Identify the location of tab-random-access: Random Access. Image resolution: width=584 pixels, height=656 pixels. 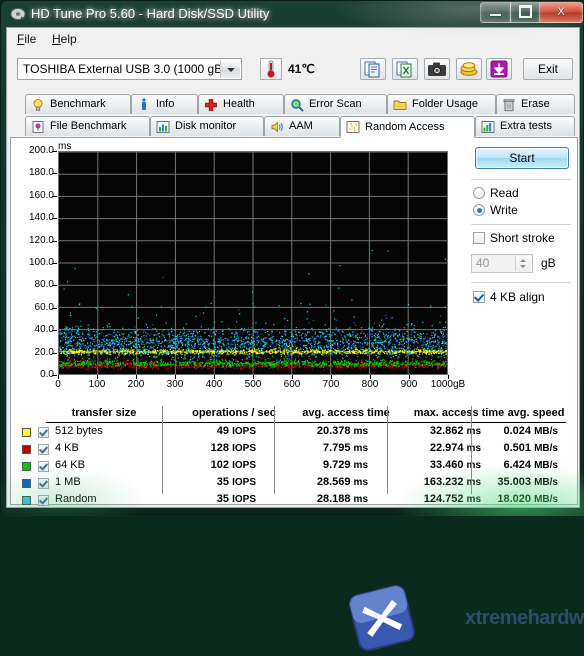
(407, 127).